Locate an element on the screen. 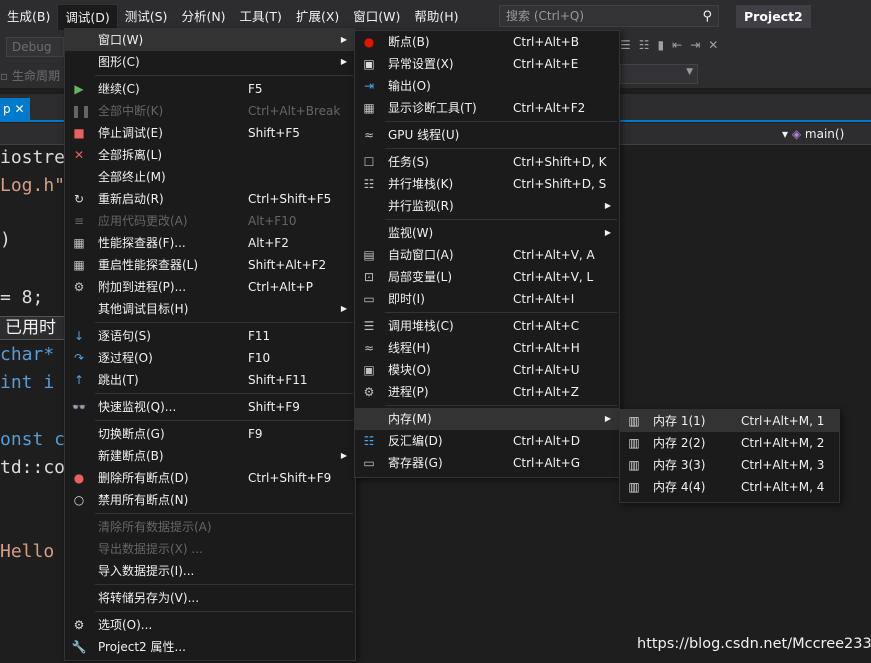  menu-item-shortcut: Ctrl+Shift+F5 is located at coordinates (290, 199).